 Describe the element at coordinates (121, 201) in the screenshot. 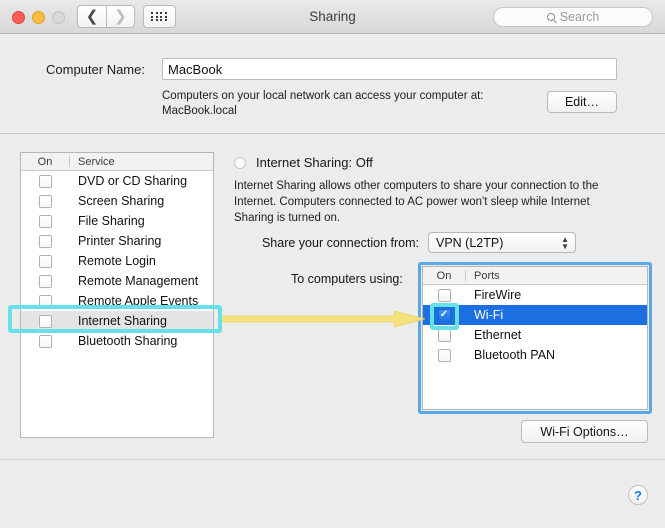

I see `service-label: Screen Sharing` at that location.